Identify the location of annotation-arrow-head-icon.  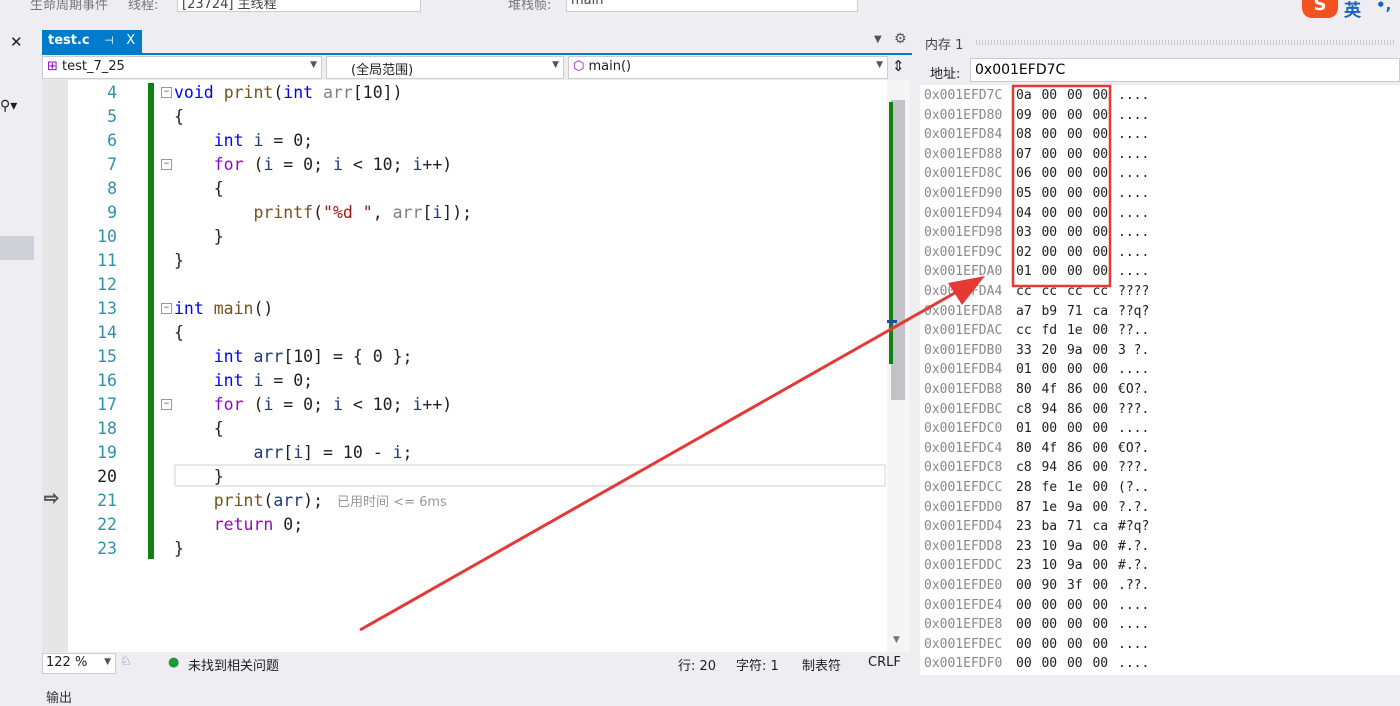
(966, 290).